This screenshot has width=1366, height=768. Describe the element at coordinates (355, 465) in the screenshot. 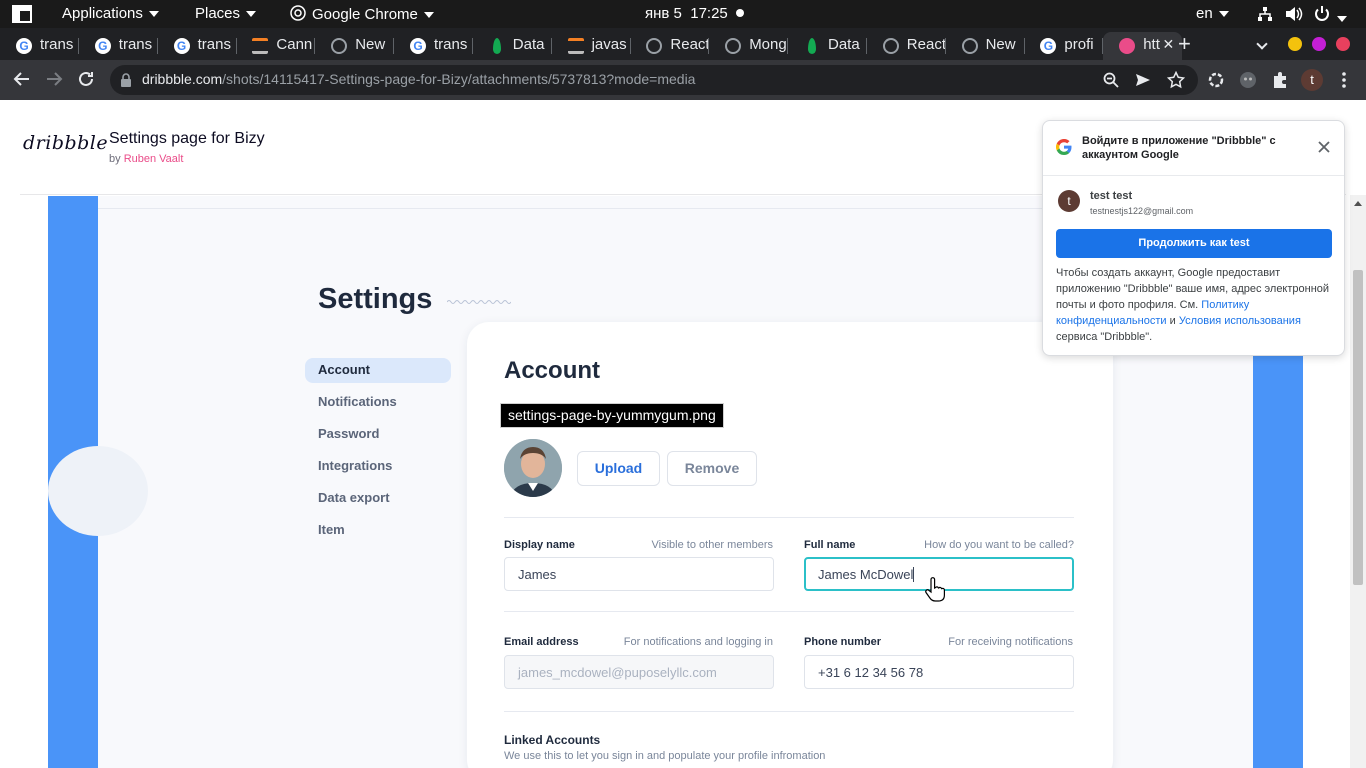

I see `nav-item-integrations: Integrations` at that location.